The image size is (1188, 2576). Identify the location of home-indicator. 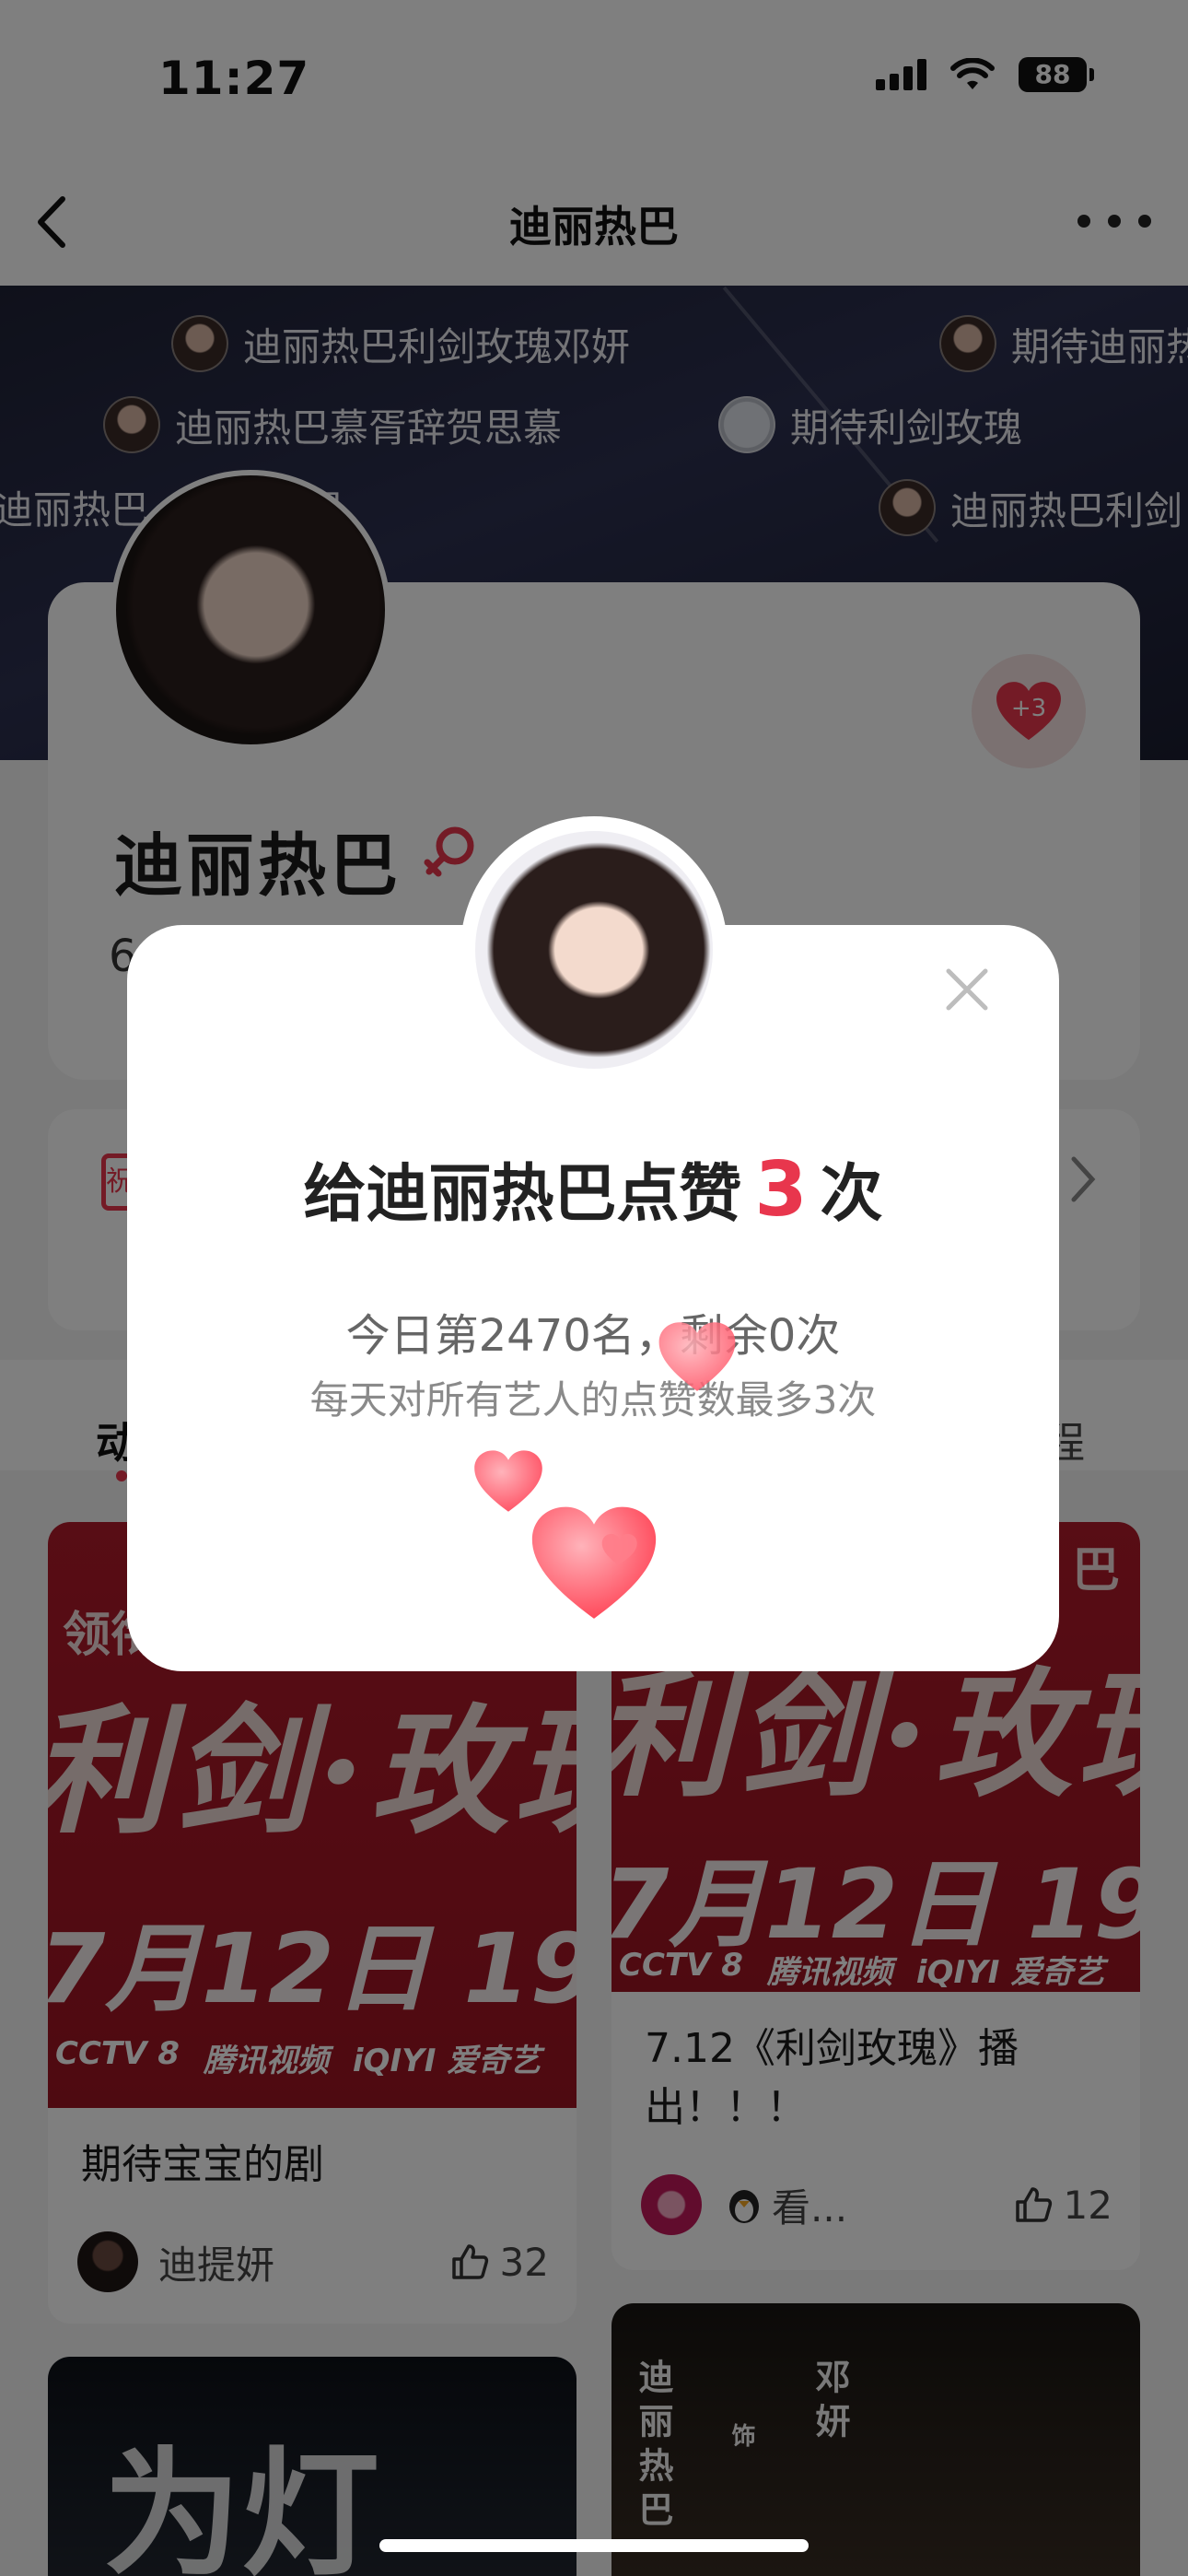
(594, 2545).